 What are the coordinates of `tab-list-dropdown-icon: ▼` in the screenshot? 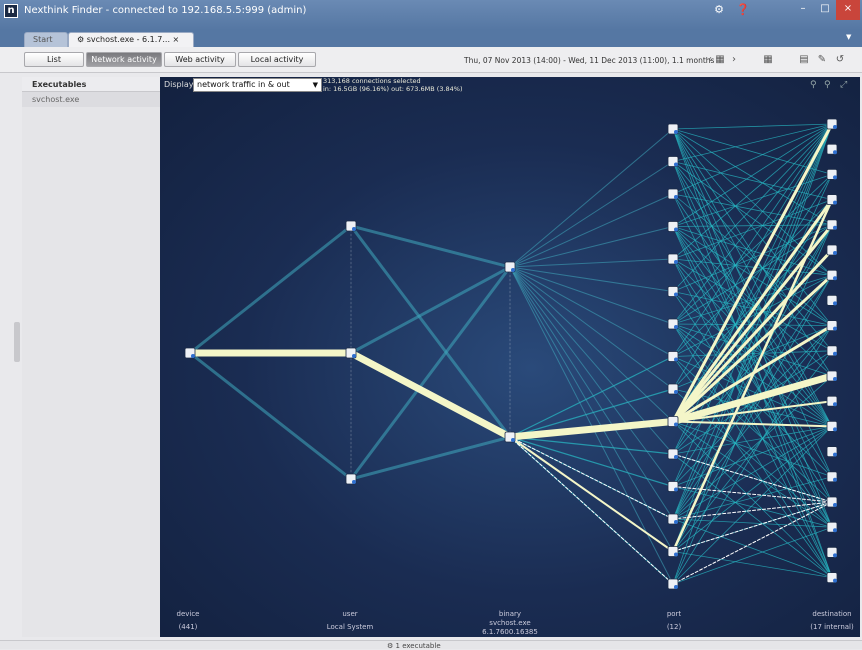 It's located at (848, 37).